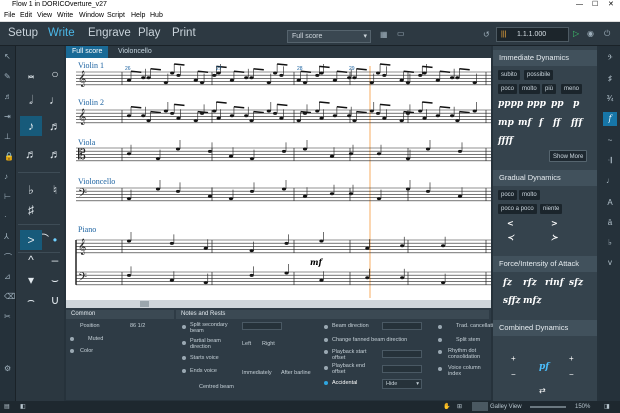 The width and height of the screenshot is (620, 413). I want to click on chord-symbol-icon: ♭, so click(610, 243).